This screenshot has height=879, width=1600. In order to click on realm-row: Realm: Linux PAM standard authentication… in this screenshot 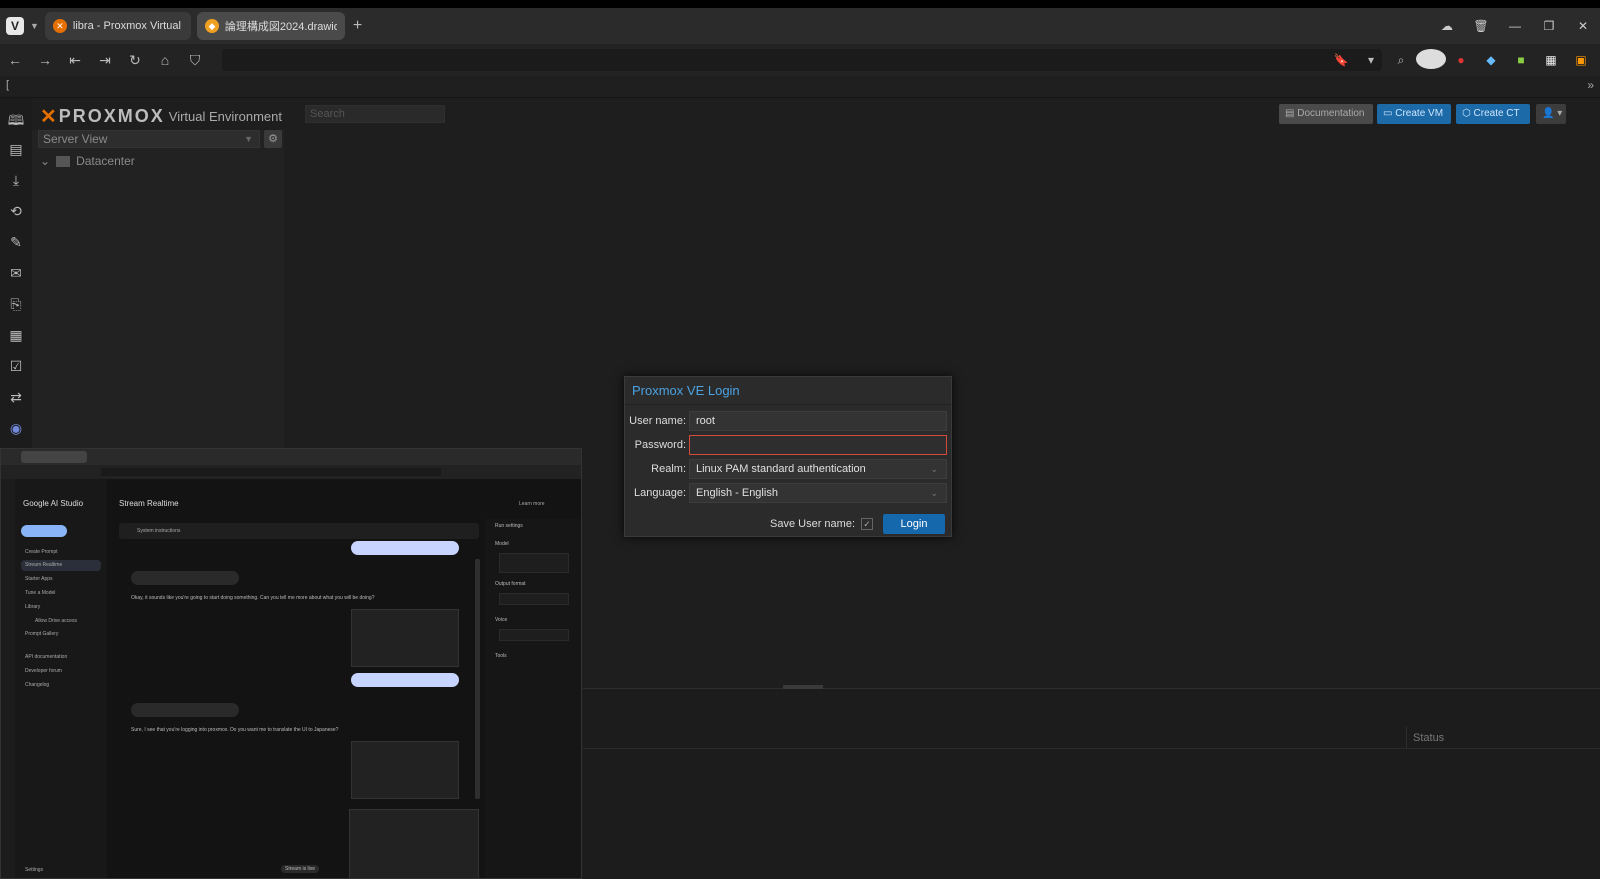, I will do `click(789, 470)`.